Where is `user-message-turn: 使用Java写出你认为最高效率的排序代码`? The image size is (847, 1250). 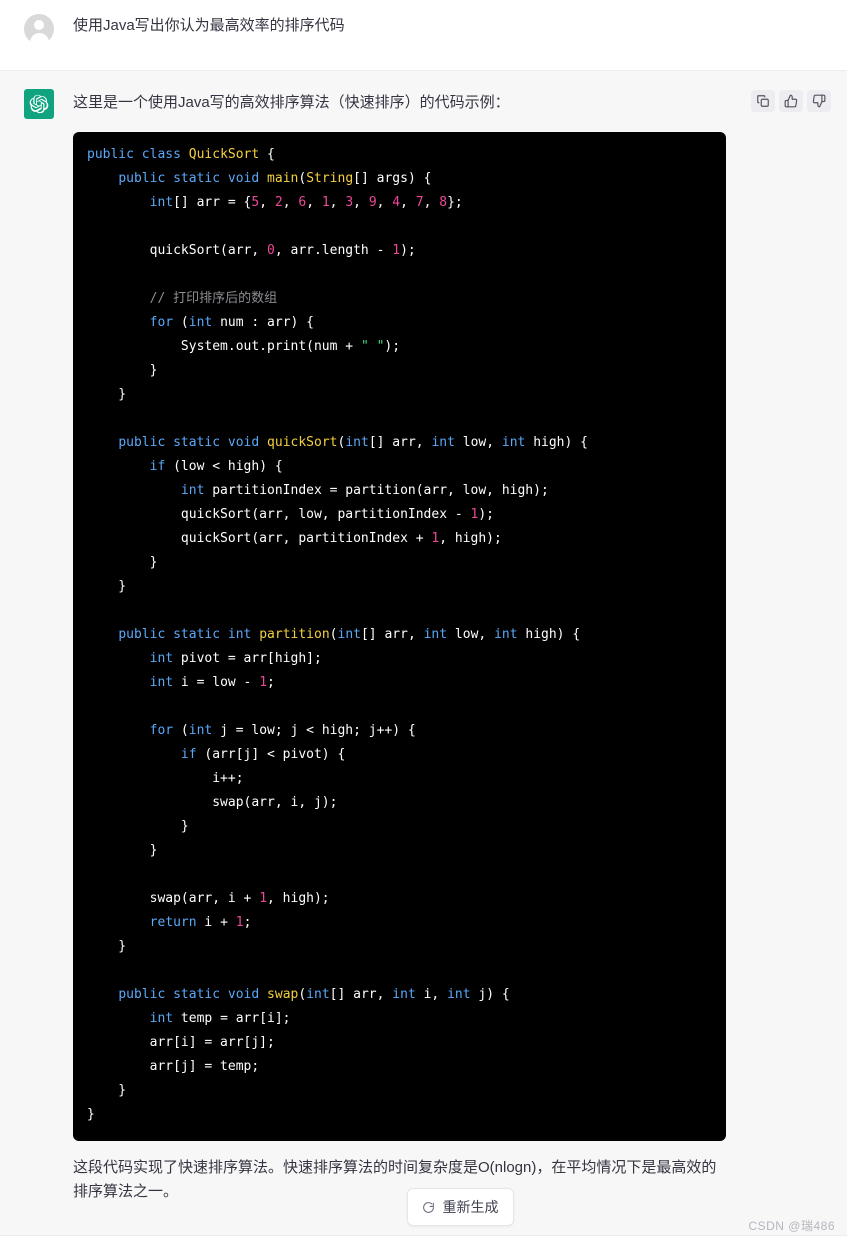
user-message-turn: 使用Java写出你认为最高效率的排序代码 is located at coordinates (423, 35).